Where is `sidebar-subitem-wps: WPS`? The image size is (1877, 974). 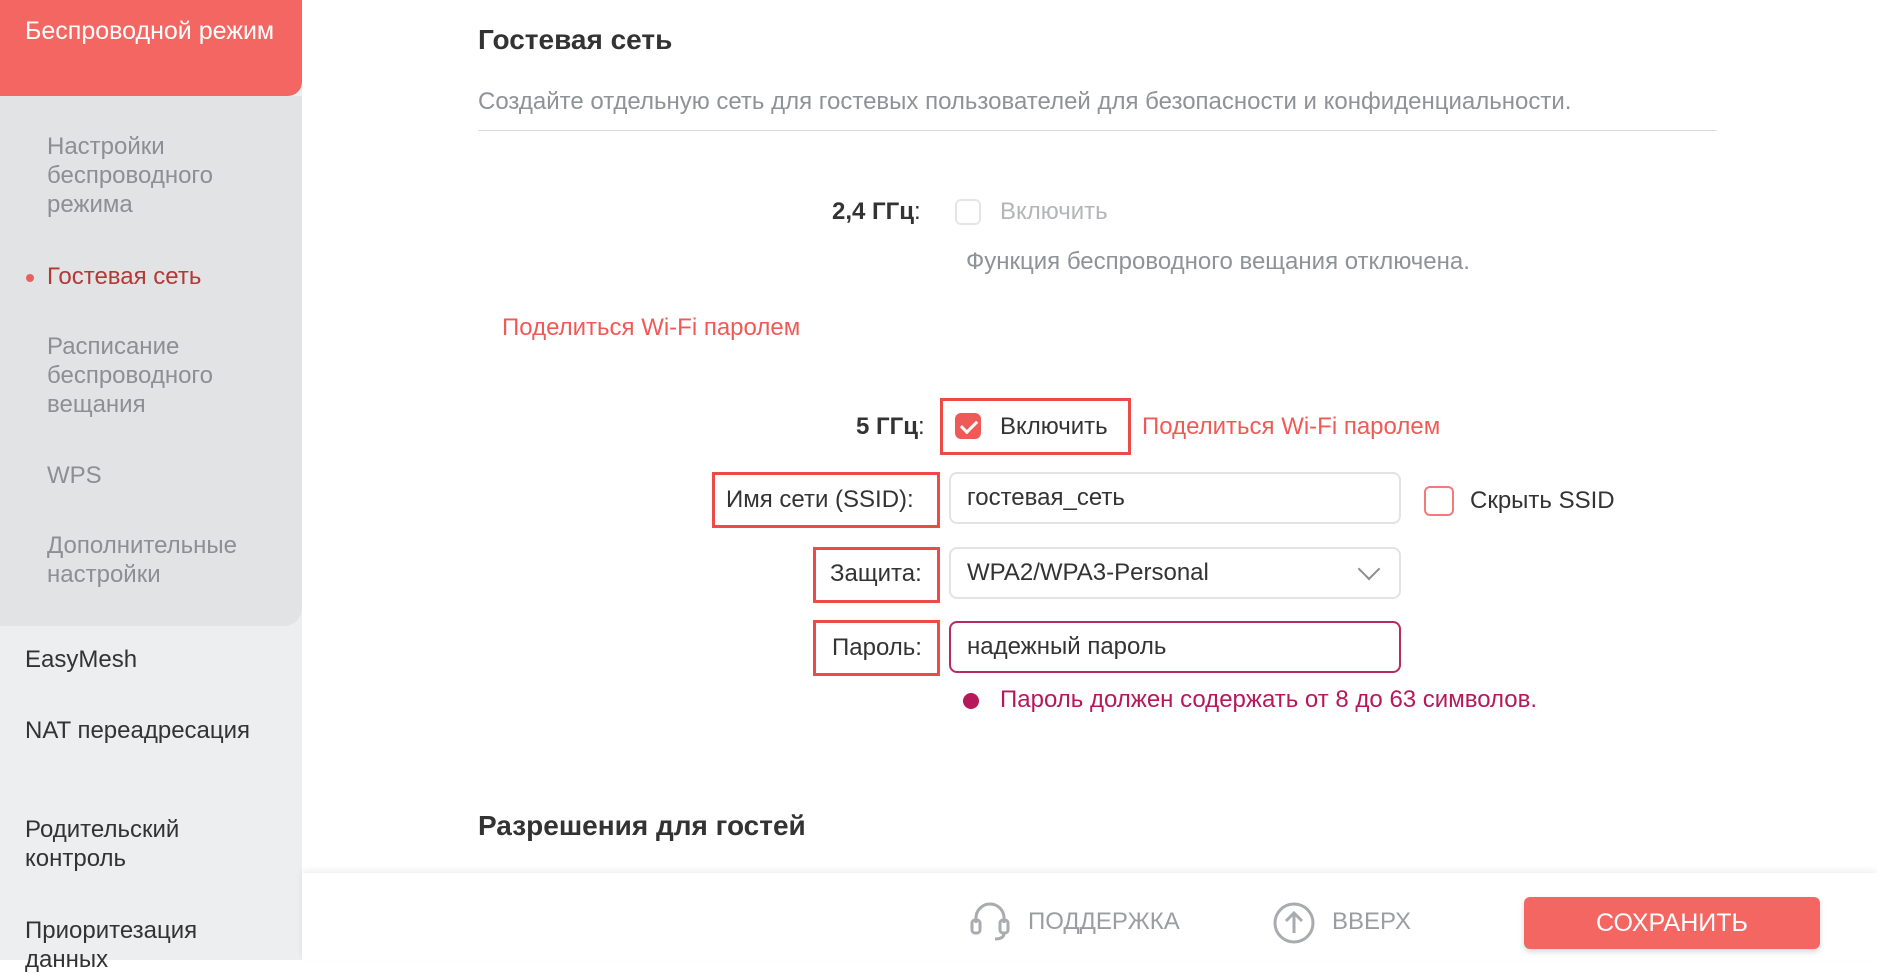 sidebar-subitem-wps: WPS is located at coordinates (167, 475).